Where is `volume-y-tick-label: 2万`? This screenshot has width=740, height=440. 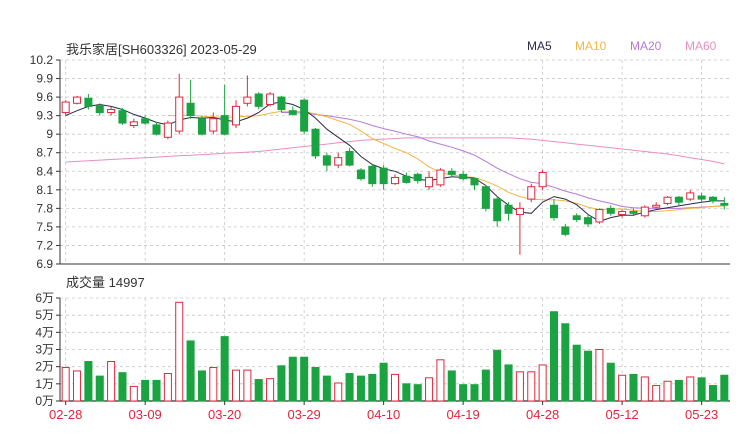
volume-y-tick-label: 2万 is located at coordinates (44, 367).